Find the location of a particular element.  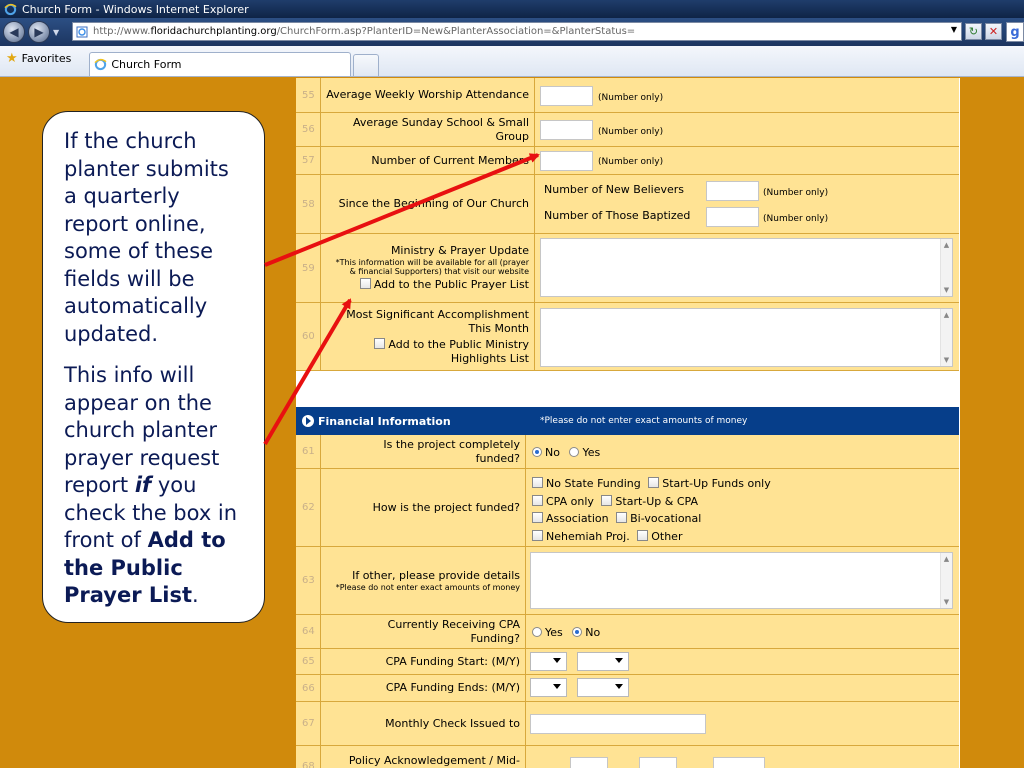

public-prayer-label: Add to the Public Prayer List is located at coordinates (451, 284).